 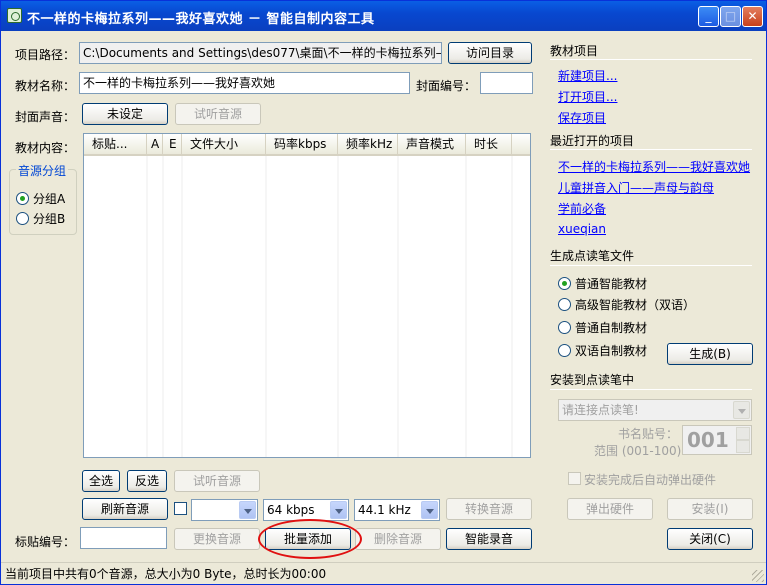 I want to click on book-id-value: 001, so click(x=708, y=440).